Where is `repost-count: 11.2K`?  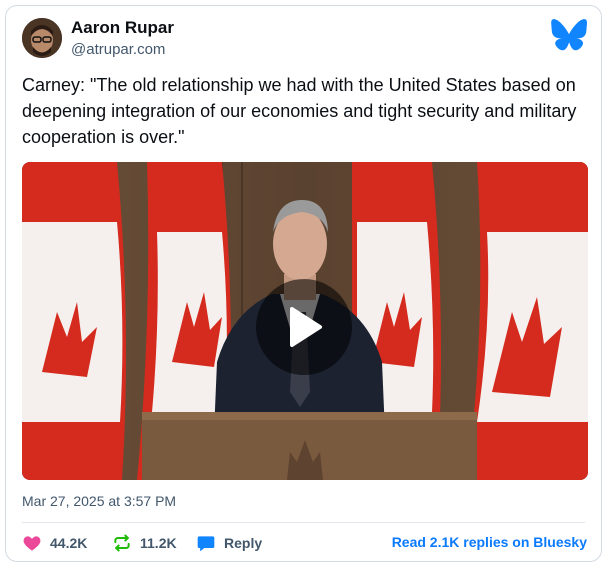 repost-count: 11.2K is located at coordinates (158, 543).